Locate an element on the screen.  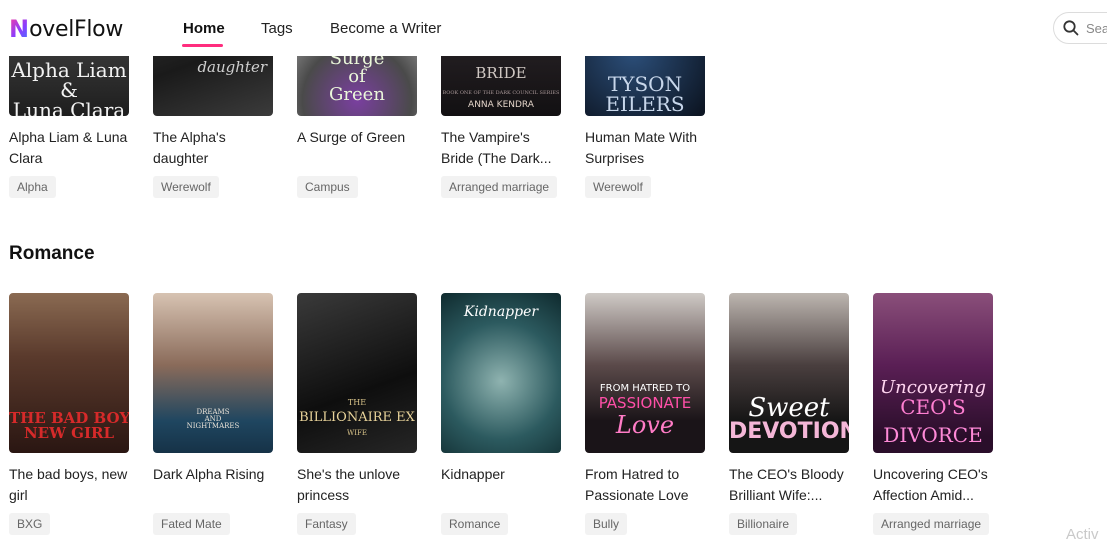
top-header: NovelFlow Home Tags Become a Writer Sear is located at coordinates (553, 28).